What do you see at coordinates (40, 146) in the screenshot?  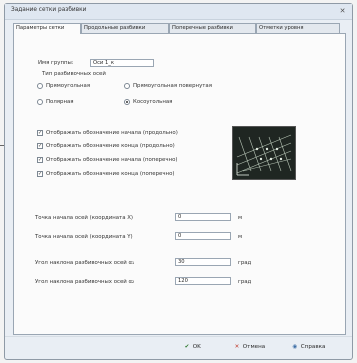 I see `checkbox-end-longitudinal: ✓` at bounding box center [40, 146].